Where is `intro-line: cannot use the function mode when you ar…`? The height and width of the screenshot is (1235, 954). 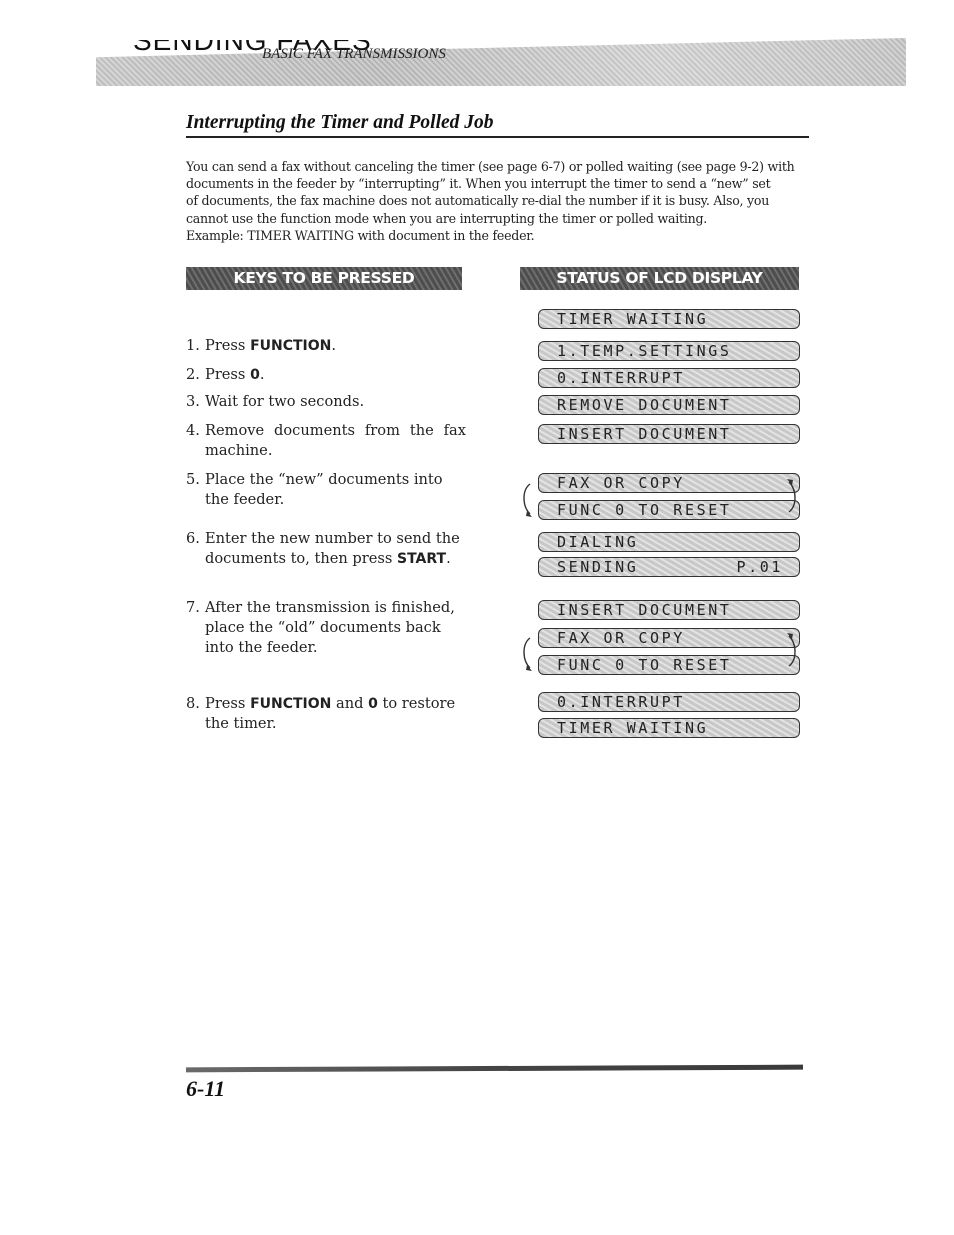
intro-line: cannot use the function mode when you ar… is located at coordinates (447, 218).